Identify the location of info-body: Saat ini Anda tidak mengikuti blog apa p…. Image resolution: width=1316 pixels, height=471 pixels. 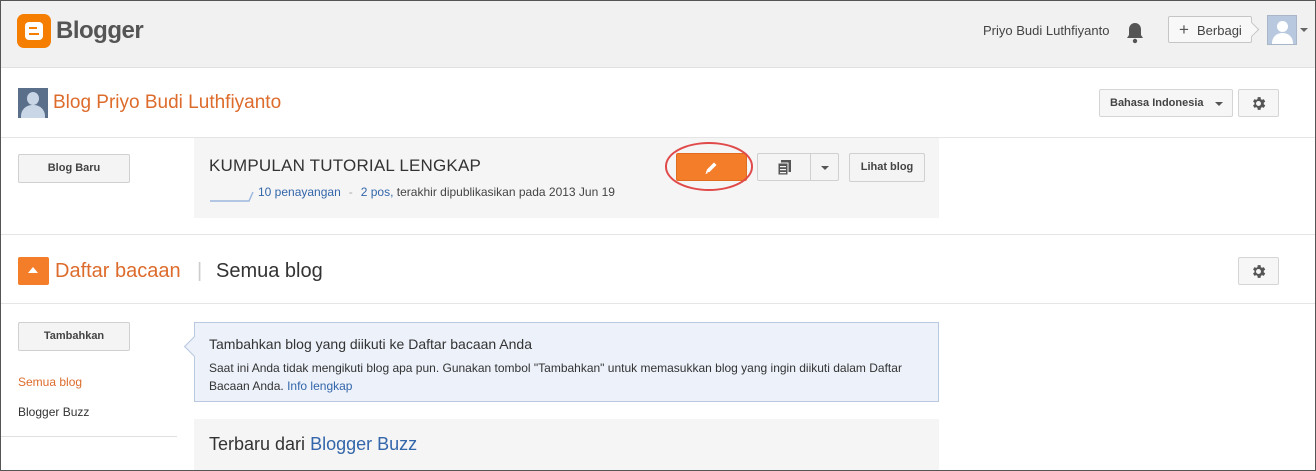
(564, 377).